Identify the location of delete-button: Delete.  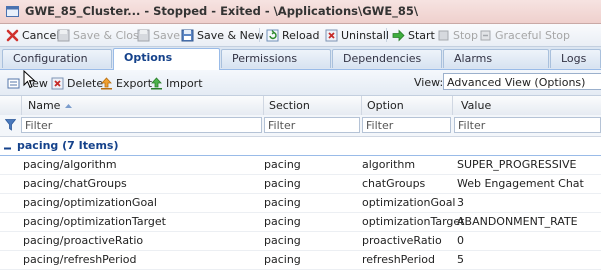
(77, 83).